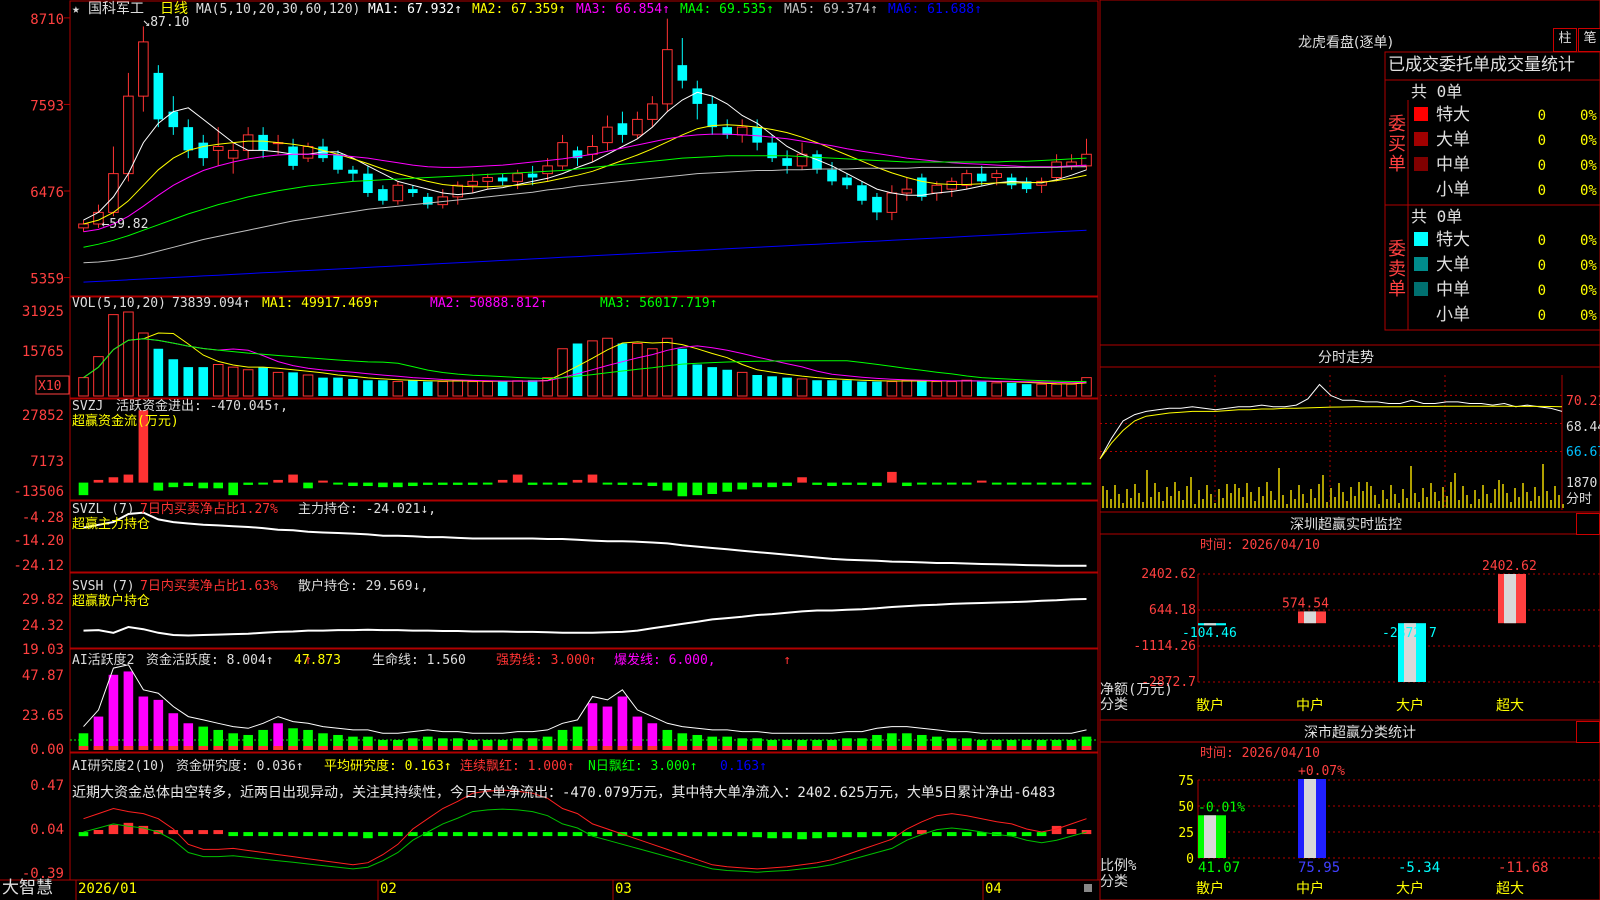 This screenshot has width=1600, height=900. What do you see at coordinates (1589, 40) in the screenshot?
I see `tick-view-tab: 笔` at bounding box center [1589, 40].